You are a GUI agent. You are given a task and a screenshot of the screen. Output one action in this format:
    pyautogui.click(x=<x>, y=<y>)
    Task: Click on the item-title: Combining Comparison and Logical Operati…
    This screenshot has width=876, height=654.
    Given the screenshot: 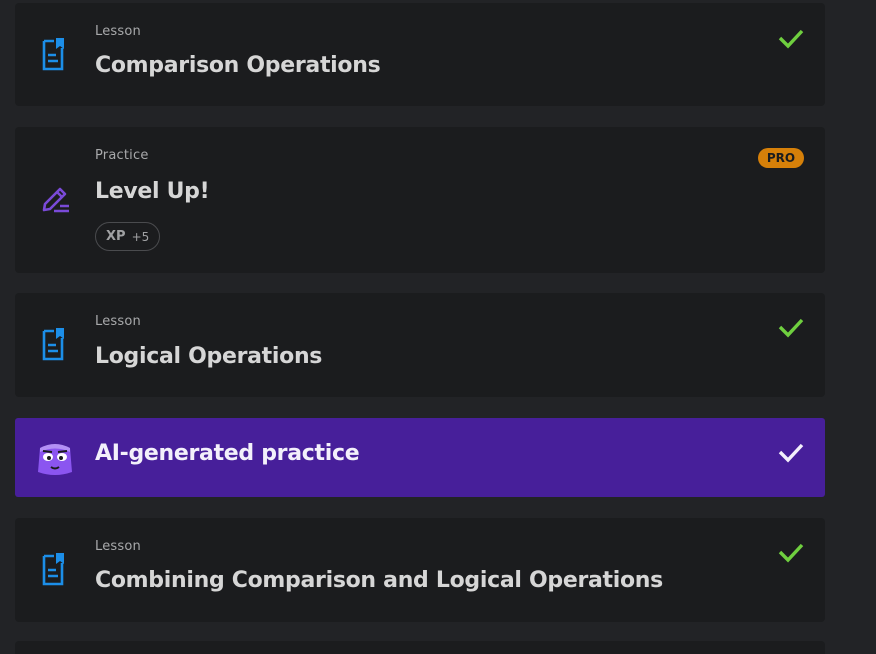 What is the action you would take?
    pyautogui.click(x=379, y=580)
    